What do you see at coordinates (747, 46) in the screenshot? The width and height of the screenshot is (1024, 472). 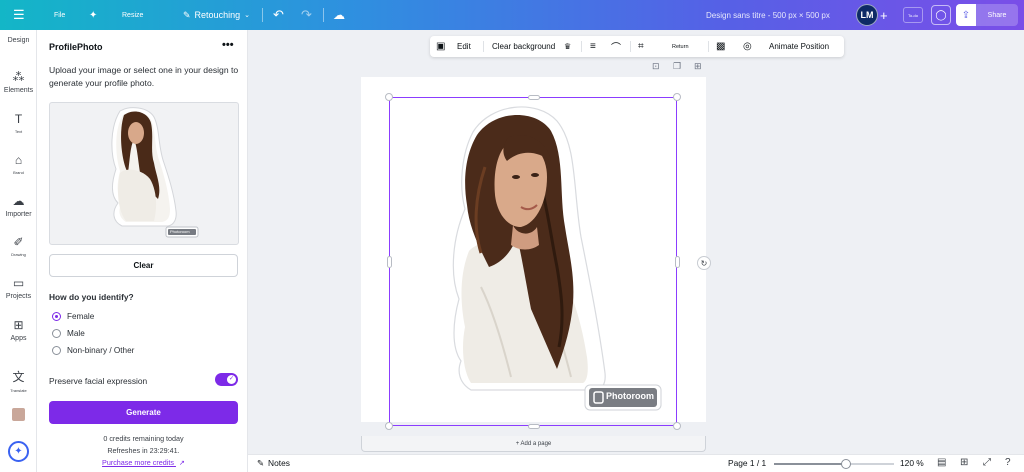 I see `animate-icon: ◎` at bounding box center [747, 46].